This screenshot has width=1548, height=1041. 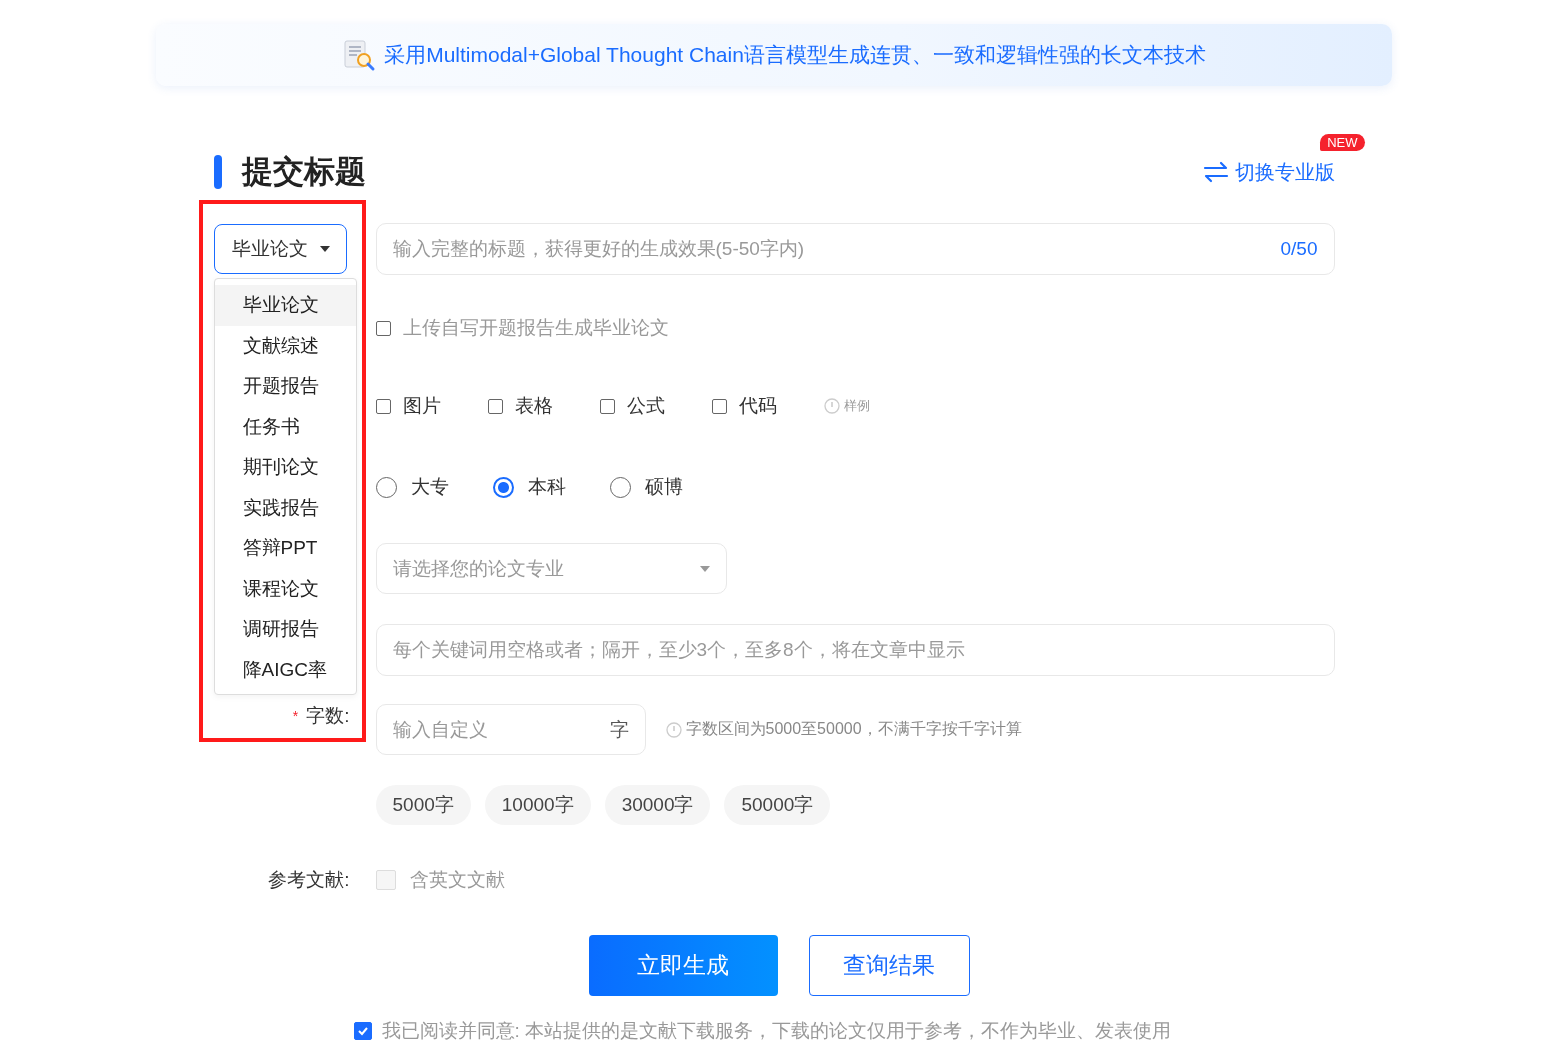 What do you see at coordinates (285, 386) in the screenshot?
I see `dropdown-option: 开题报告` at bounding box center [285, 386].